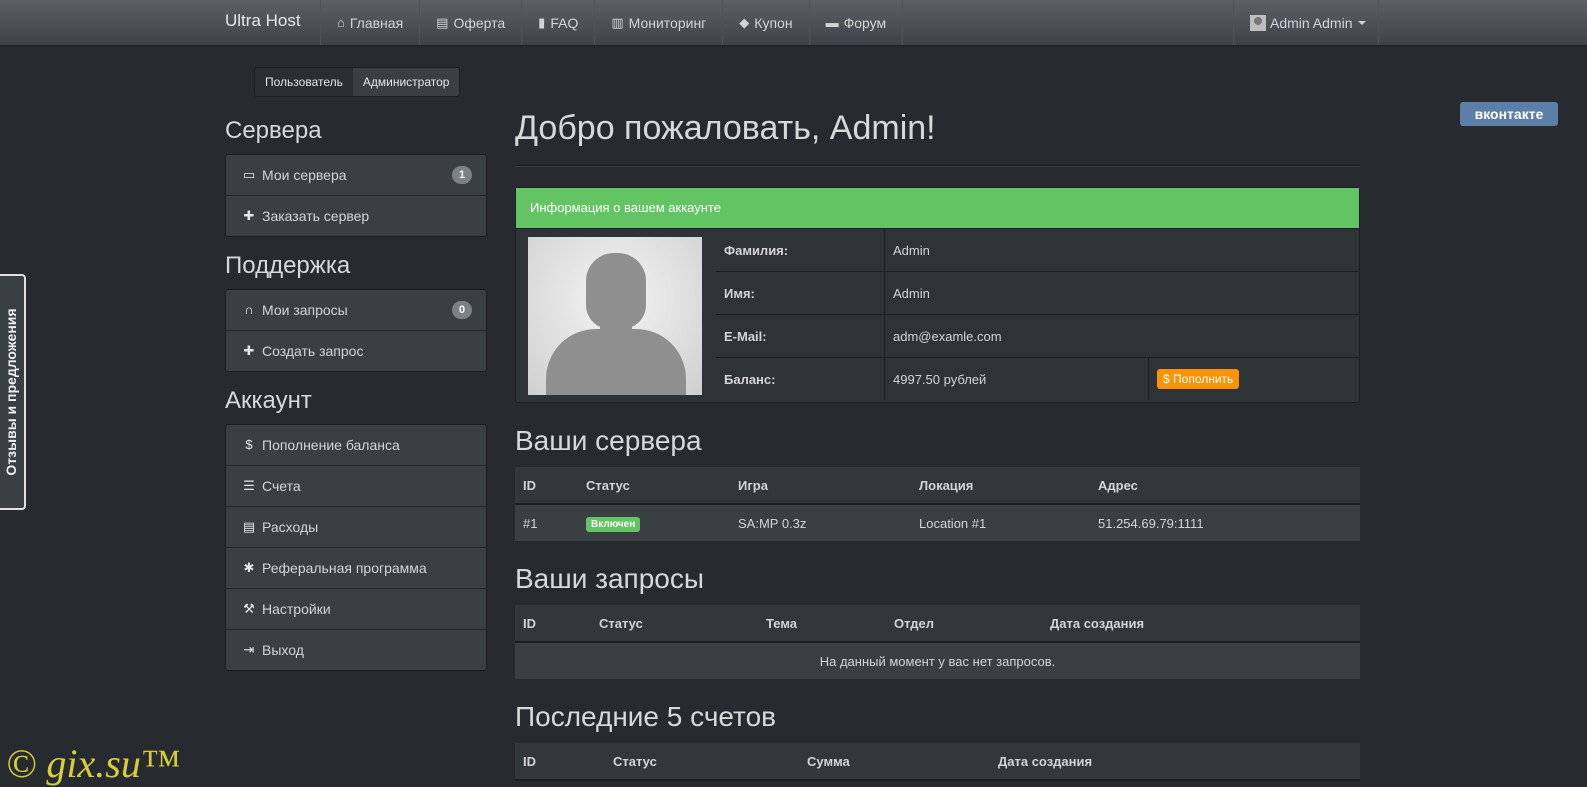 This screenshot has height=787, width=1587. Describe the element at coordinates (964, 624) in the screenshot. I see `col-header: Отдел` at that location.